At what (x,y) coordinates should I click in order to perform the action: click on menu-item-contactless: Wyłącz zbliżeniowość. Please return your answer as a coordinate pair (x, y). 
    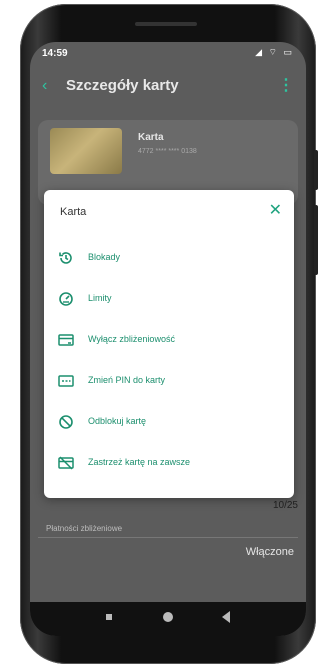
    Looking at the image, I should click on (169, 340).